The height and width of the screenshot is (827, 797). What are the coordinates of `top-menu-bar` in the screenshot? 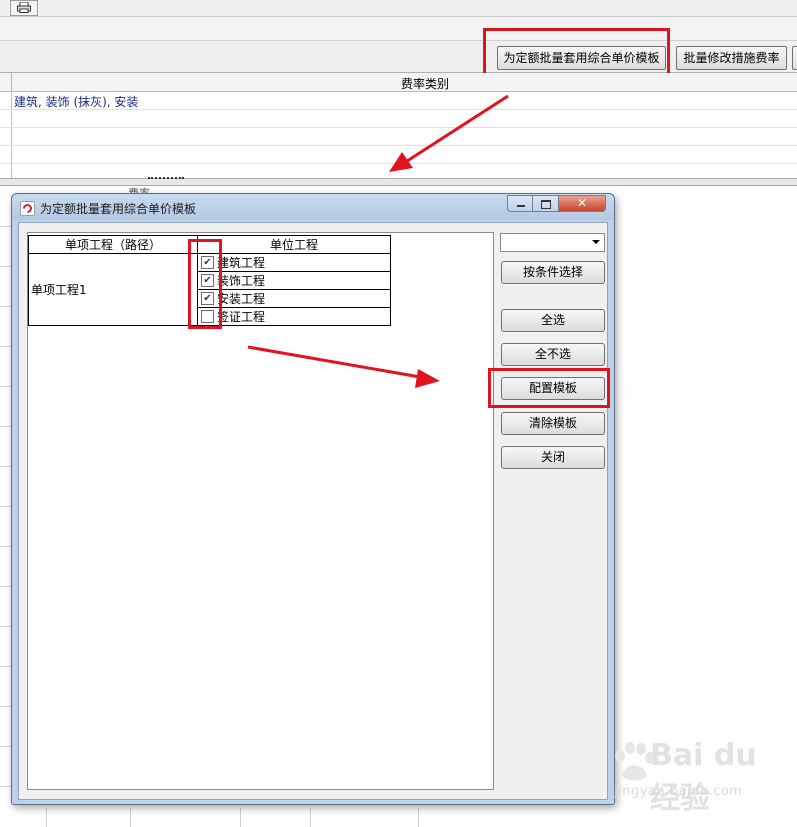 It's located at (398, 8).